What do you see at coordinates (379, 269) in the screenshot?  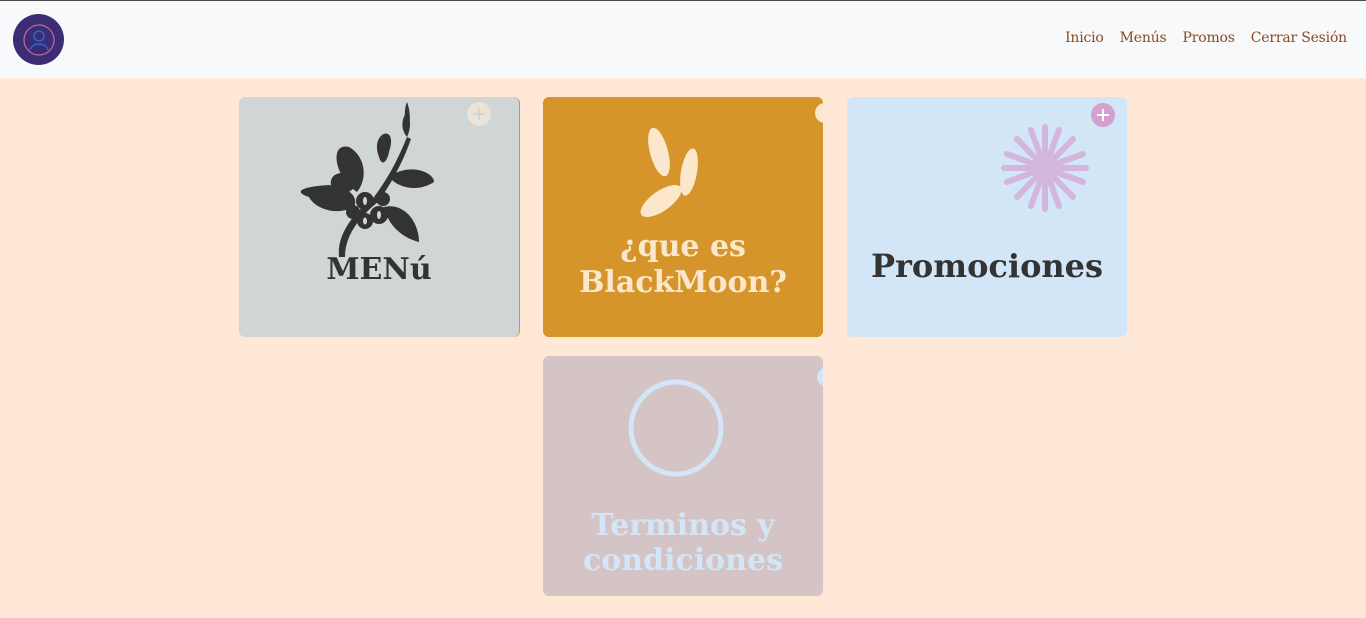 I see `card-menu-title: MENú` at bounding box center [379, 269].